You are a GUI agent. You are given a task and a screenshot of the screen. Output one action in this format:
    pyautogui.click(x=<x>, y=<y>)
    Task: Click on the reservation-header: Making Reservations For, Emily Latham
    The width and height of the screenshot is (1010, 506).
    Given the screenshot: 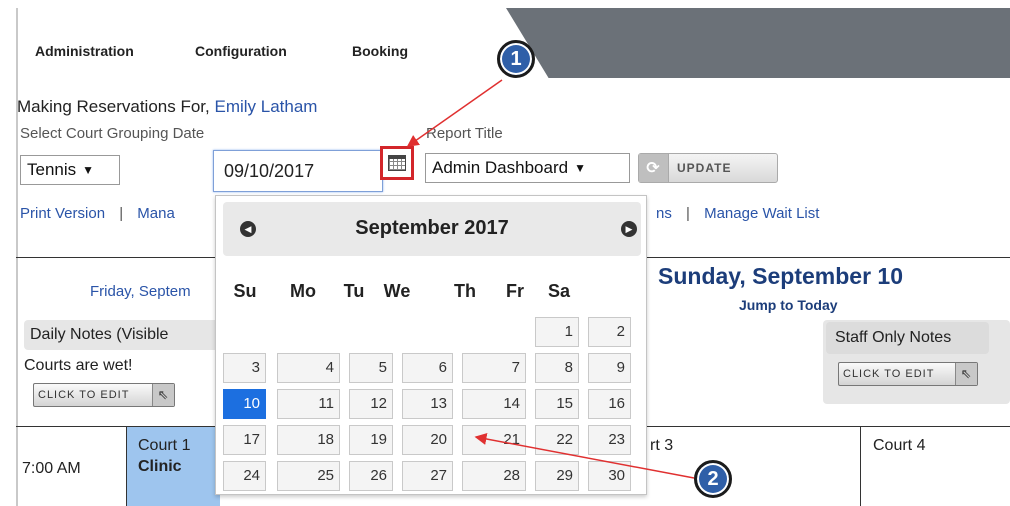 What is the action you would take?
    pyautogui.click(x=167, y=107)
    